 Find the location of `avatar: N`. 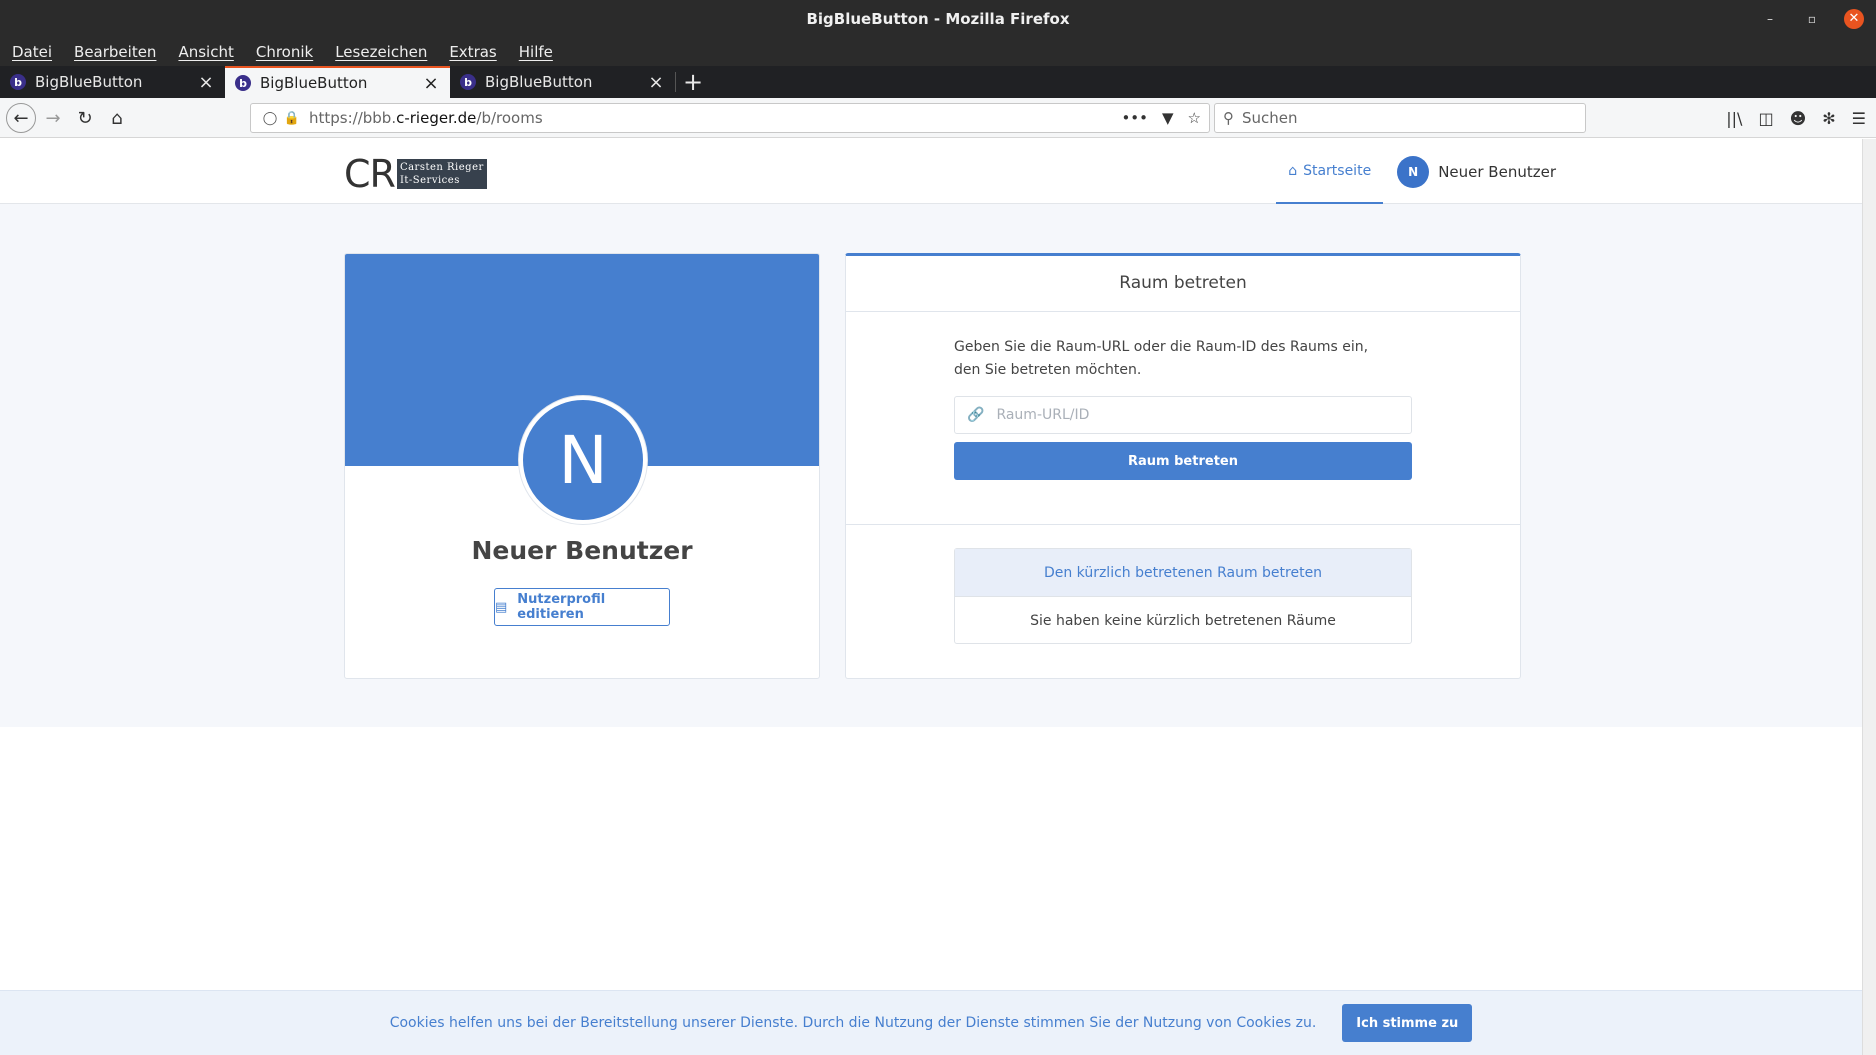

avatar: N is located at coordinates (1413, 171).